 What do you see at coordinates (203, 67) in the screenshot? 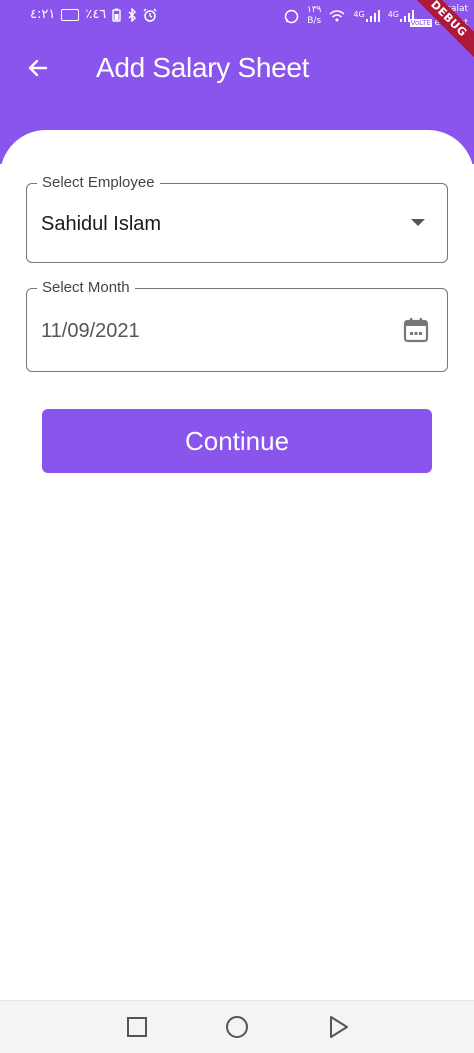
I see `page-title: Add Salary Sheet` at bounding box center [203, 67].